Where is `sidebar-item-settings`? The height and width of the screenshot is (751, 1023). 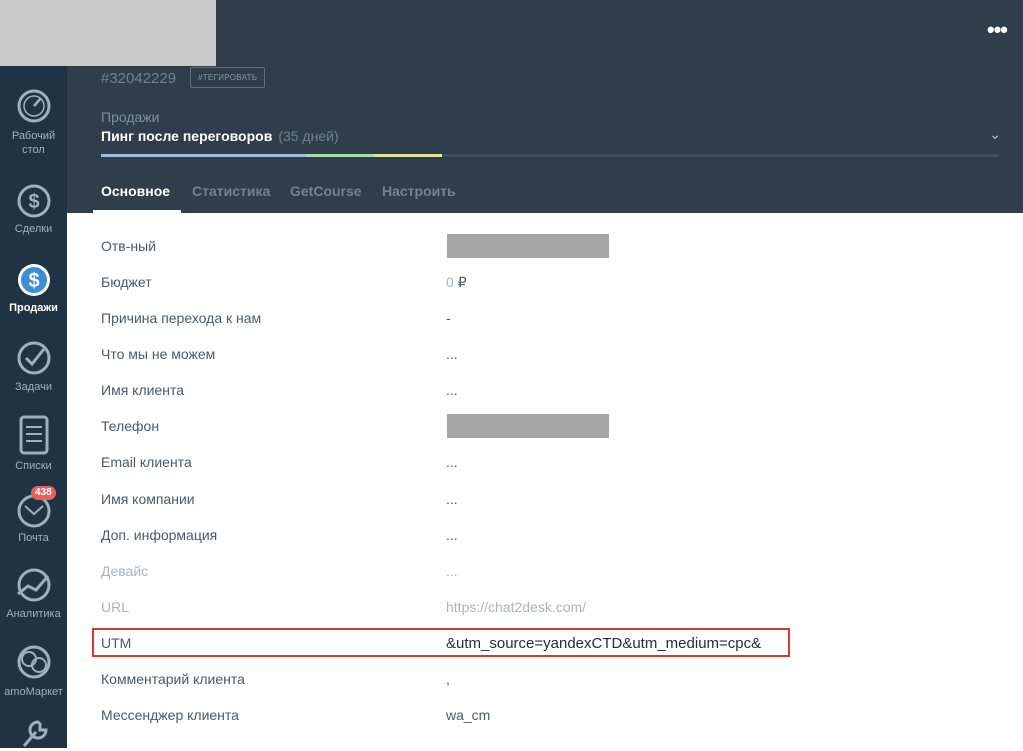
sidebar-item-settings is located at coordinates (33, 734).